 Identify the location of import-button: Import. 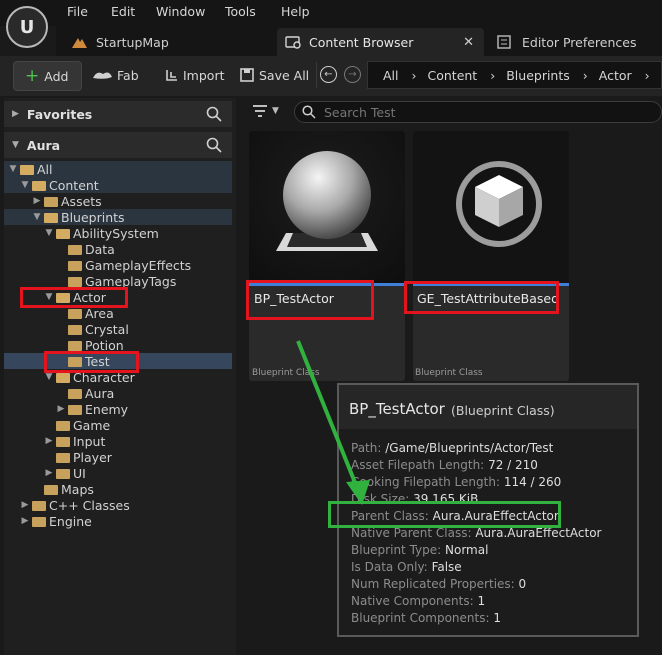
(197, 75).